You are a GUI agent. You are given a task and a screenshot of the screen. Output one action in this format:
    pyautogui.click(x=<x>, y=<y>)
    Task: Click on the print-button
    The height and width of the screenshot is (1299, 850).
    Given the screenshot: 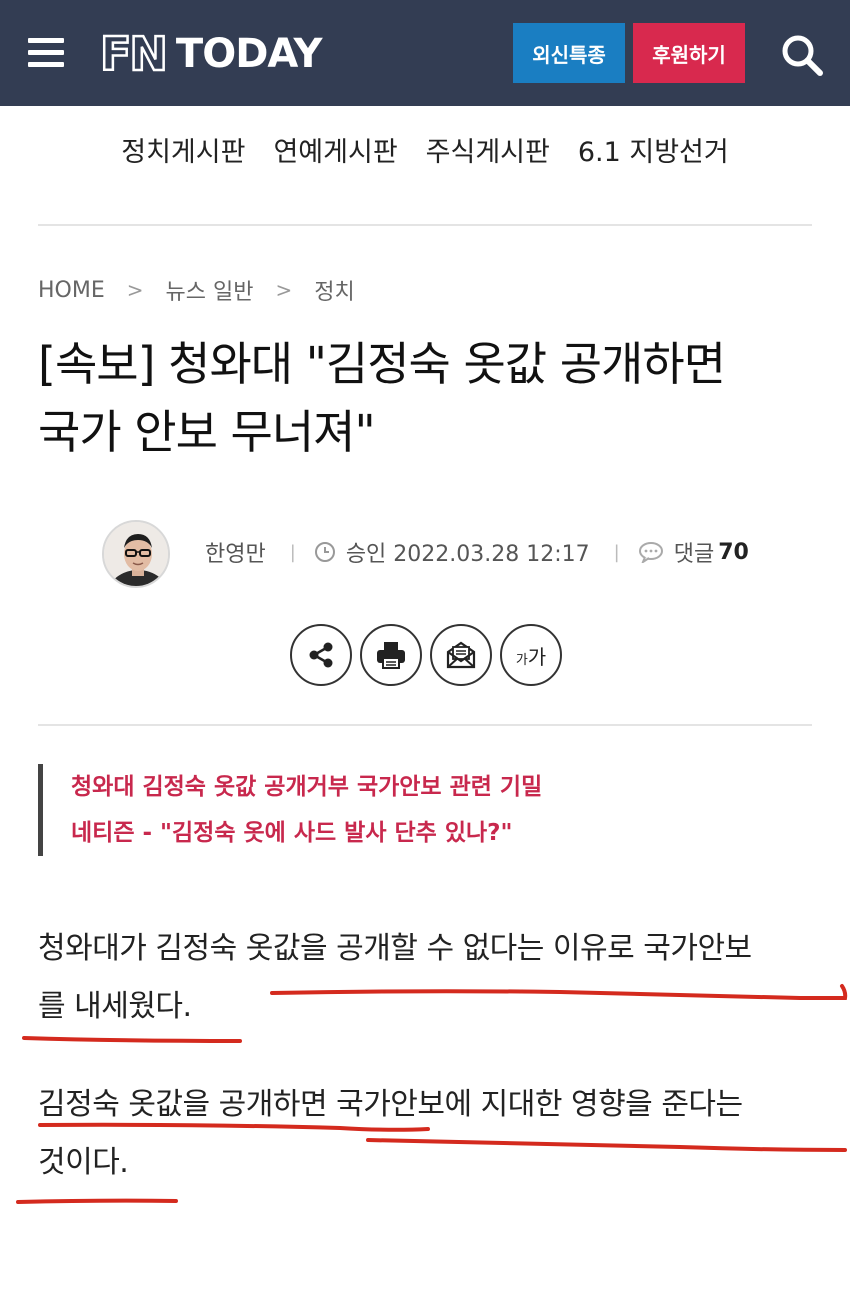 What is the action you would take?
    pyautogui.click(x=391, y=655)
    